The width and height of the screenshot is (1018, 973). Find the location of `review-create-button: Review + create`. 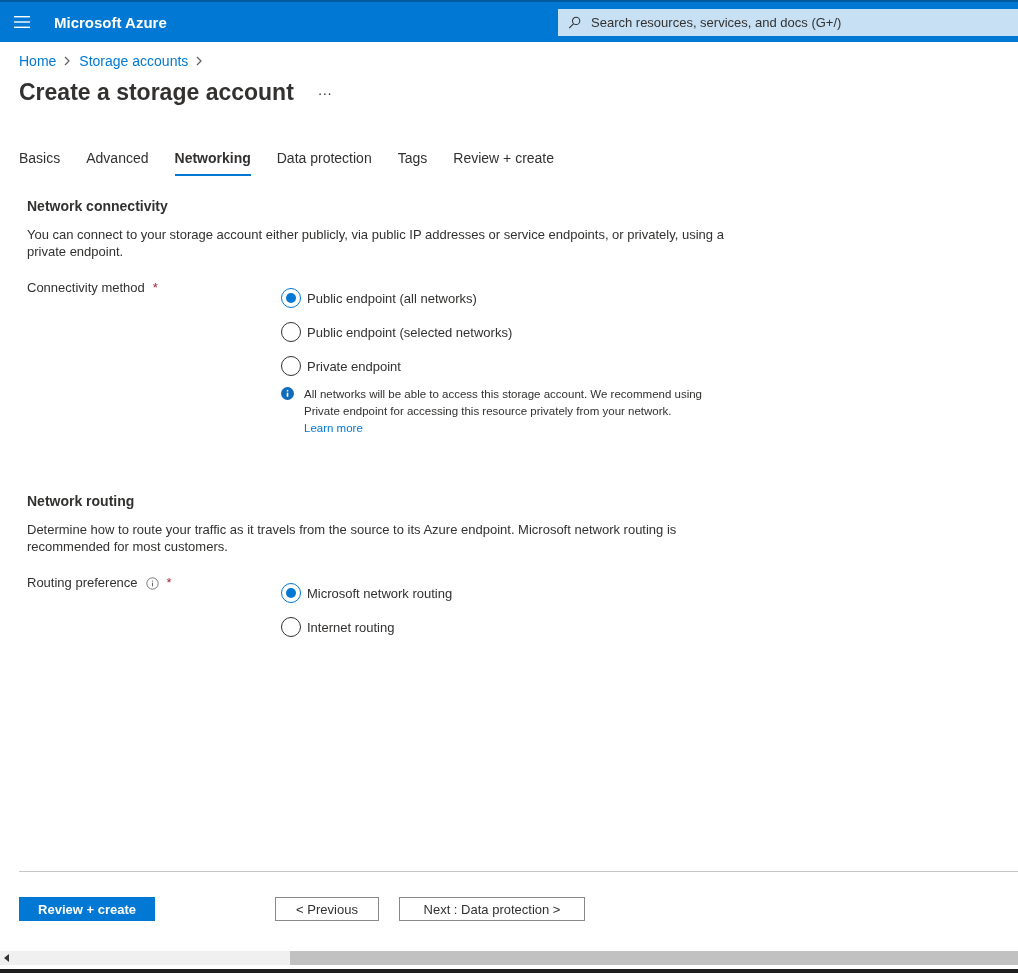

review-create-button: Review + create is located at coordinates (87, 909).